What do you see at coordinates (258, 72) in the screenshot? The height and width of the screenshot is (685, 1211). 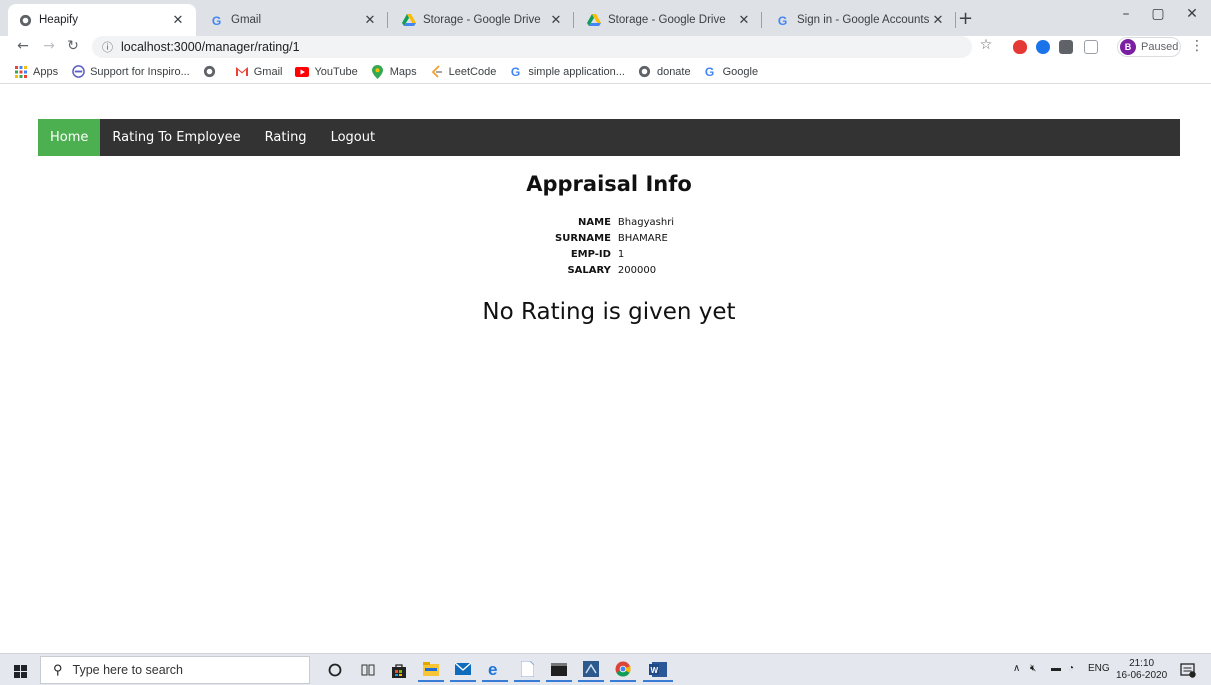 I see `bookmark-gmail: Gmail` at bounding box center [258, 72].